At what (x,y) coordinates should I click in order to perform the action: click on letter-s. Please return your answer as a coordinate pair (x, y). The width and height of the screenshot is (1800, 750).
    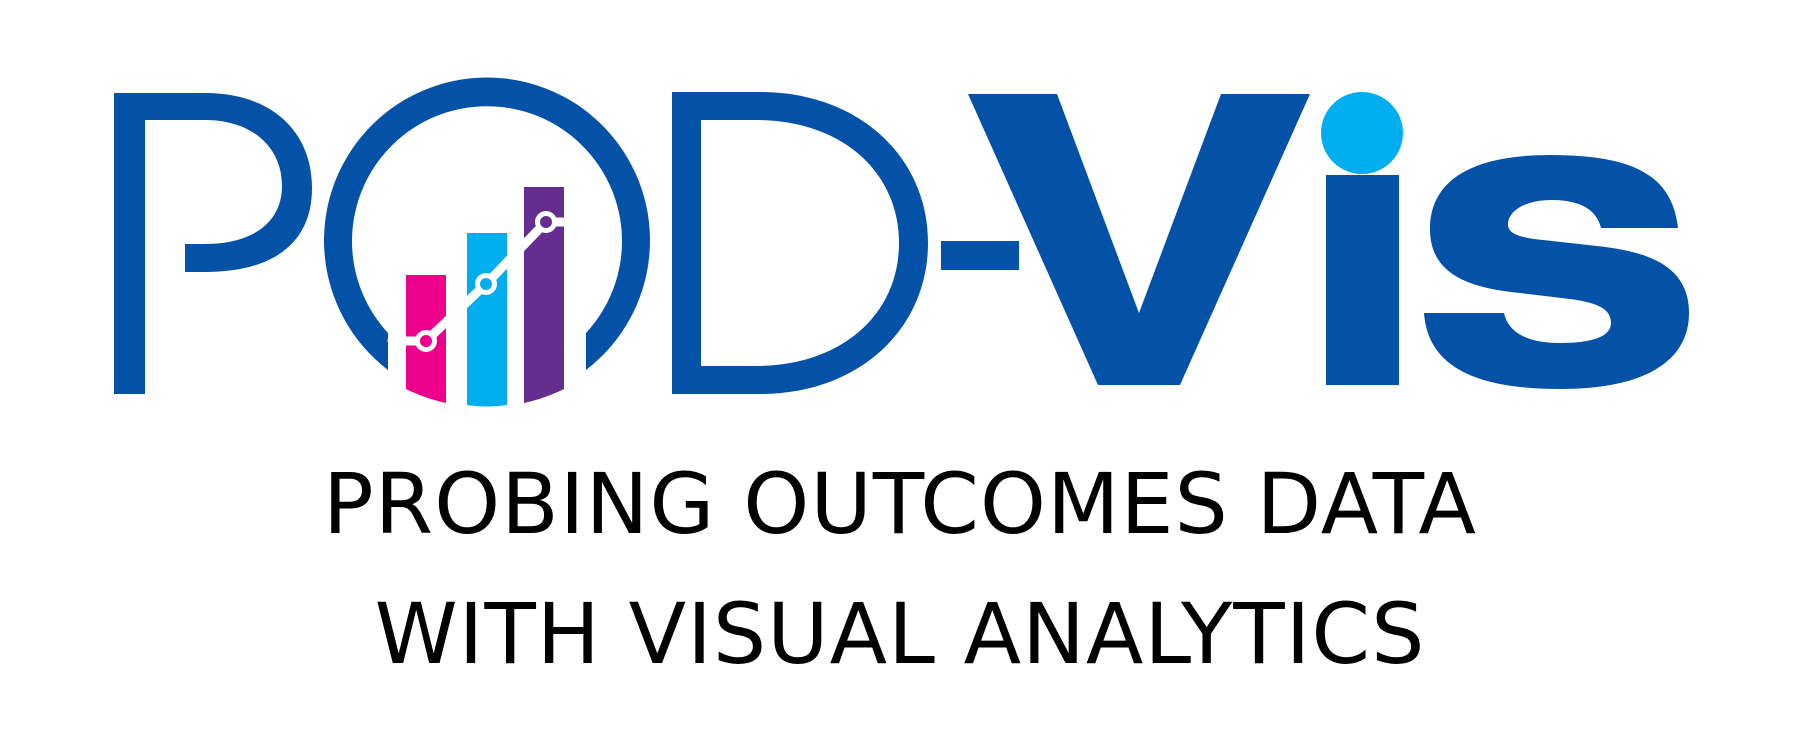
    Looking at the image, I should click on (1556, 272).